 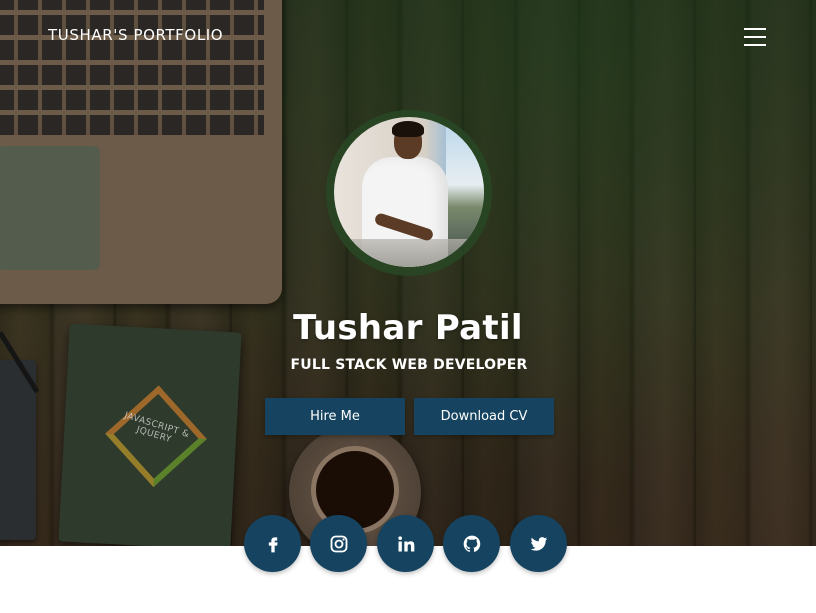 What do you see at coordinates (50, 208) in the screenshot?
I see `laptop-trackpad` at bounding box center [50, 208].